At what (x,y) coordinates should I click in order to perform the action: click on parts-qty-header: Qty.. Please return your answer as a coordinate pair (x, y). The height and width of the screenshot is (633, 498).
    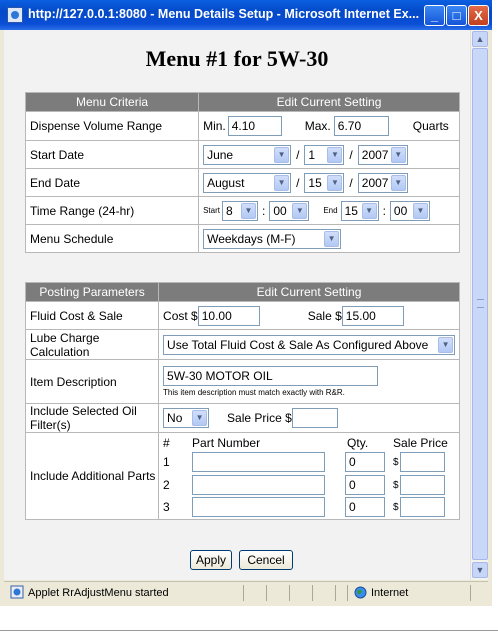
    Looking at the image, I should click on (358, 443).